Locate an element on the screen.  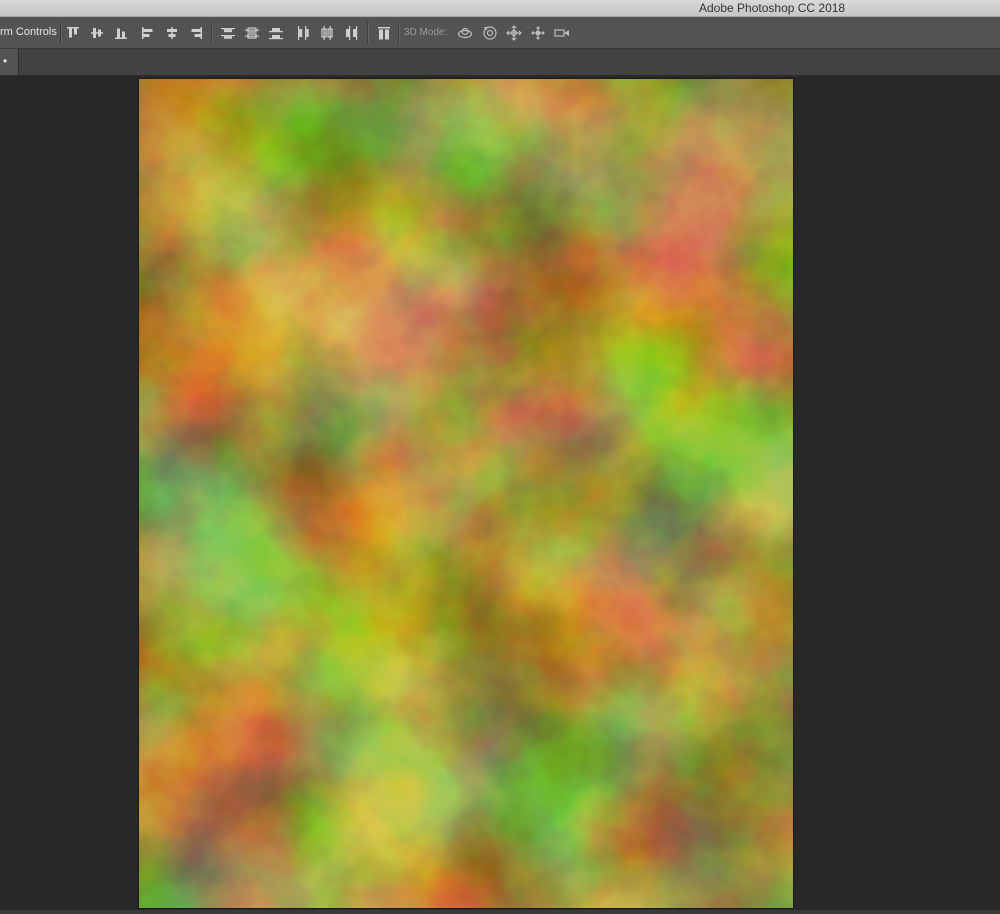
scale-3d-icon is located at coordinates (562, 33).